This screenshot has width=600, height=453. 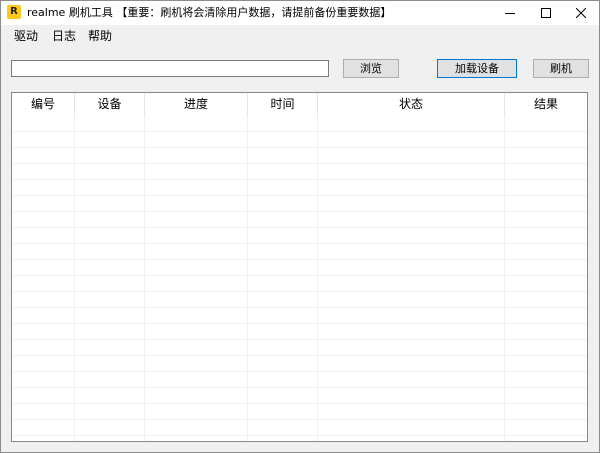 What do you see at coordinates (283, 104) in the screenshot?
I see `column-header-time: 时间` at bounding box center [283, 104].